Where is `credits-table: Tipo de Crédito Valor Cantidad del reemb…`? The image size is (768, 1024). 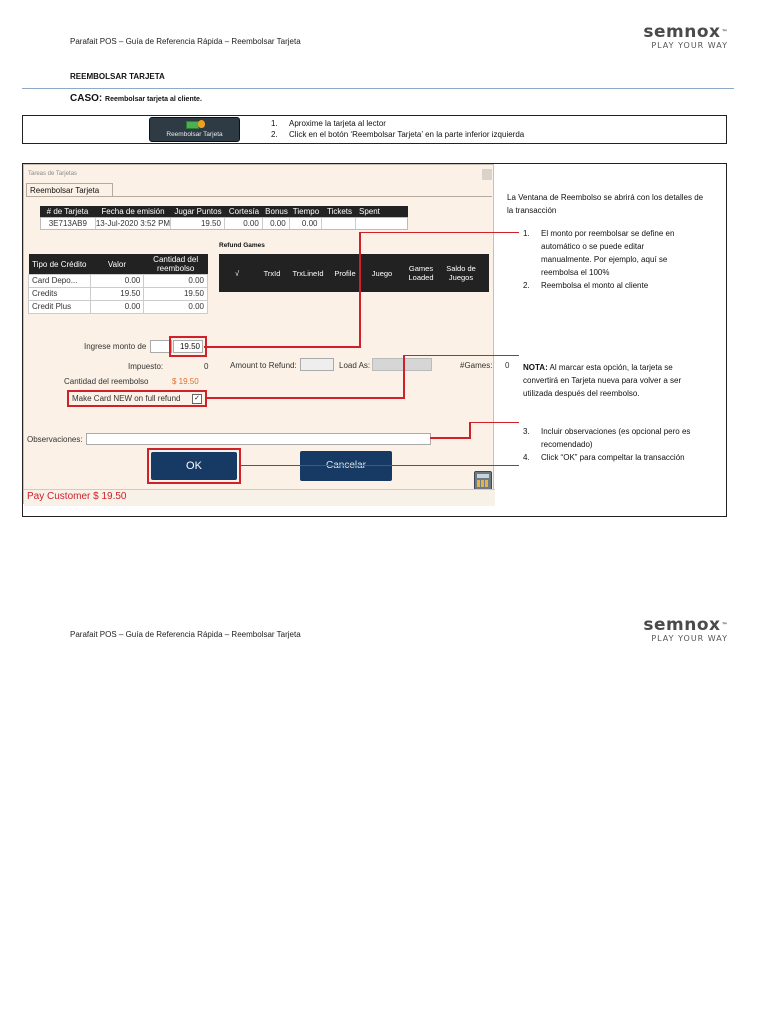
credits-table: Tipo de Crédito Valor Cantidad del reemb… is located at coordinates (118, 284).